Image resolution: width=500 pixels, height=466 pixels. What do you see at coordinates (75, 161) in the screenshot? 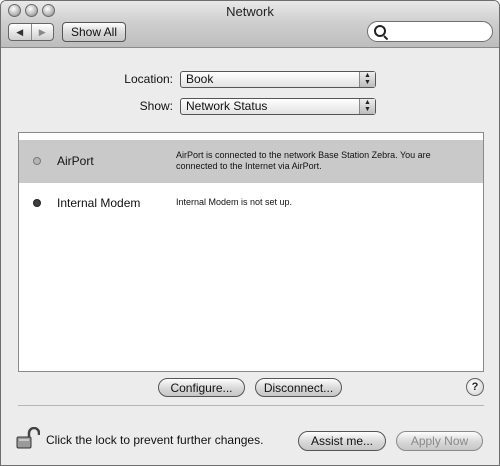
I see `status-row-name: AirPort` at bounding box center [75, 161].